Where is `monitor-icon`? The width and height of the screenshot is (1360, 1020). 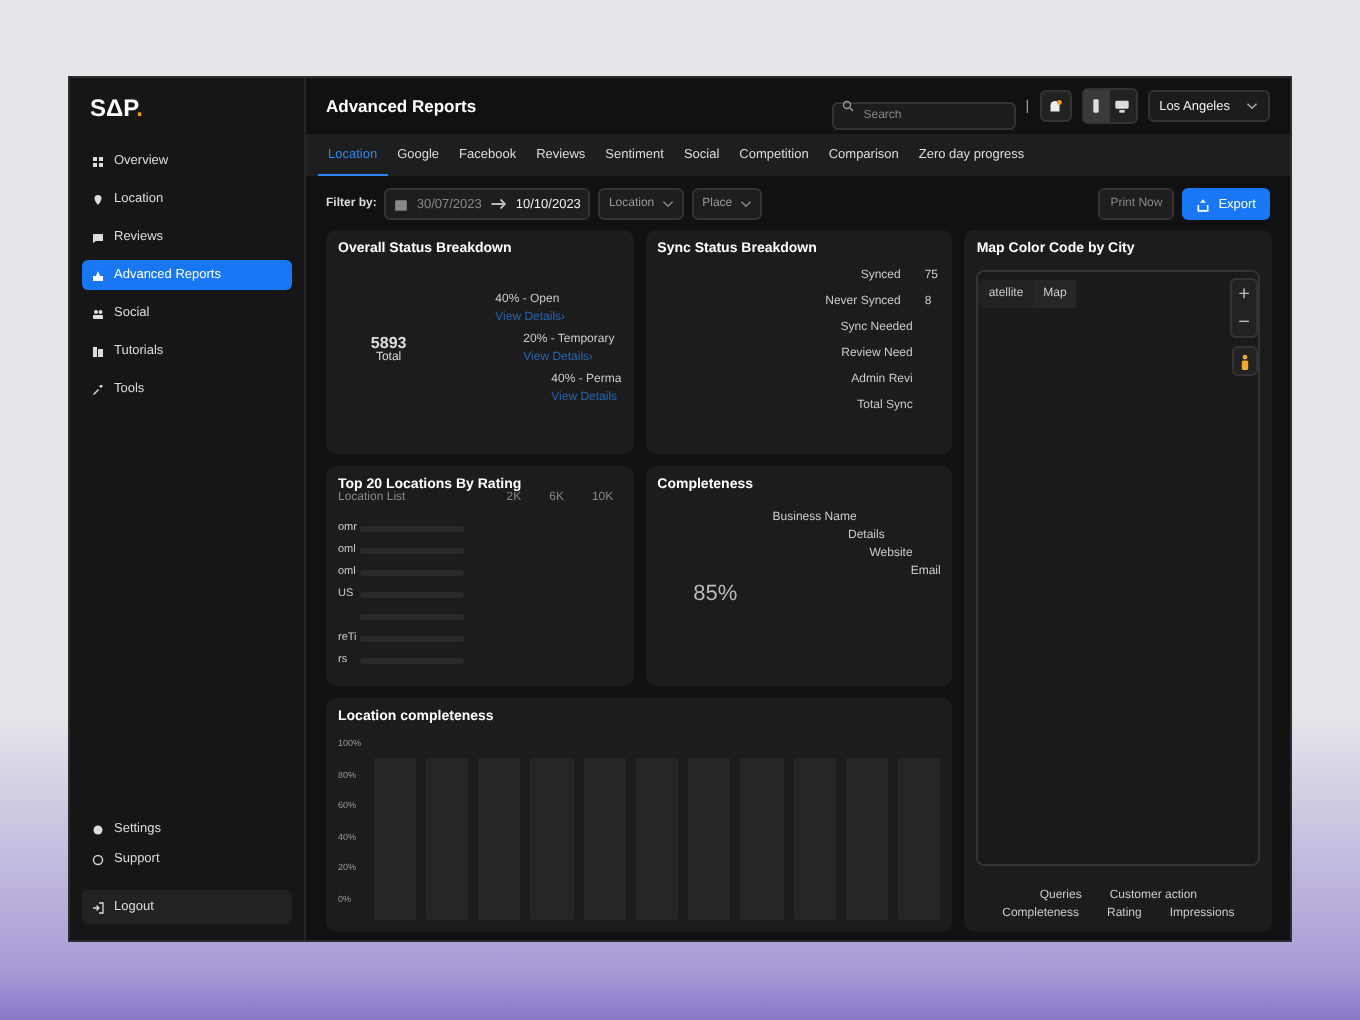 monitor-icon is located at coordinates (1122, 106).